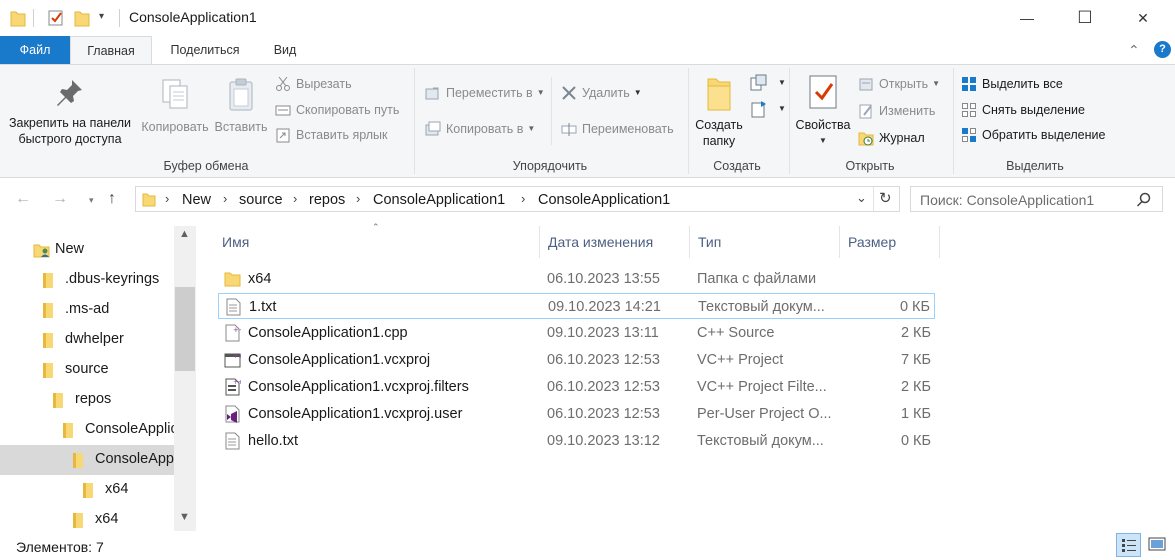 The width and height of the screenshot is (1175, 560). Describe the element at coordinates (1143, 18) in the screenshot. I see `close-button: ✕` at that location.